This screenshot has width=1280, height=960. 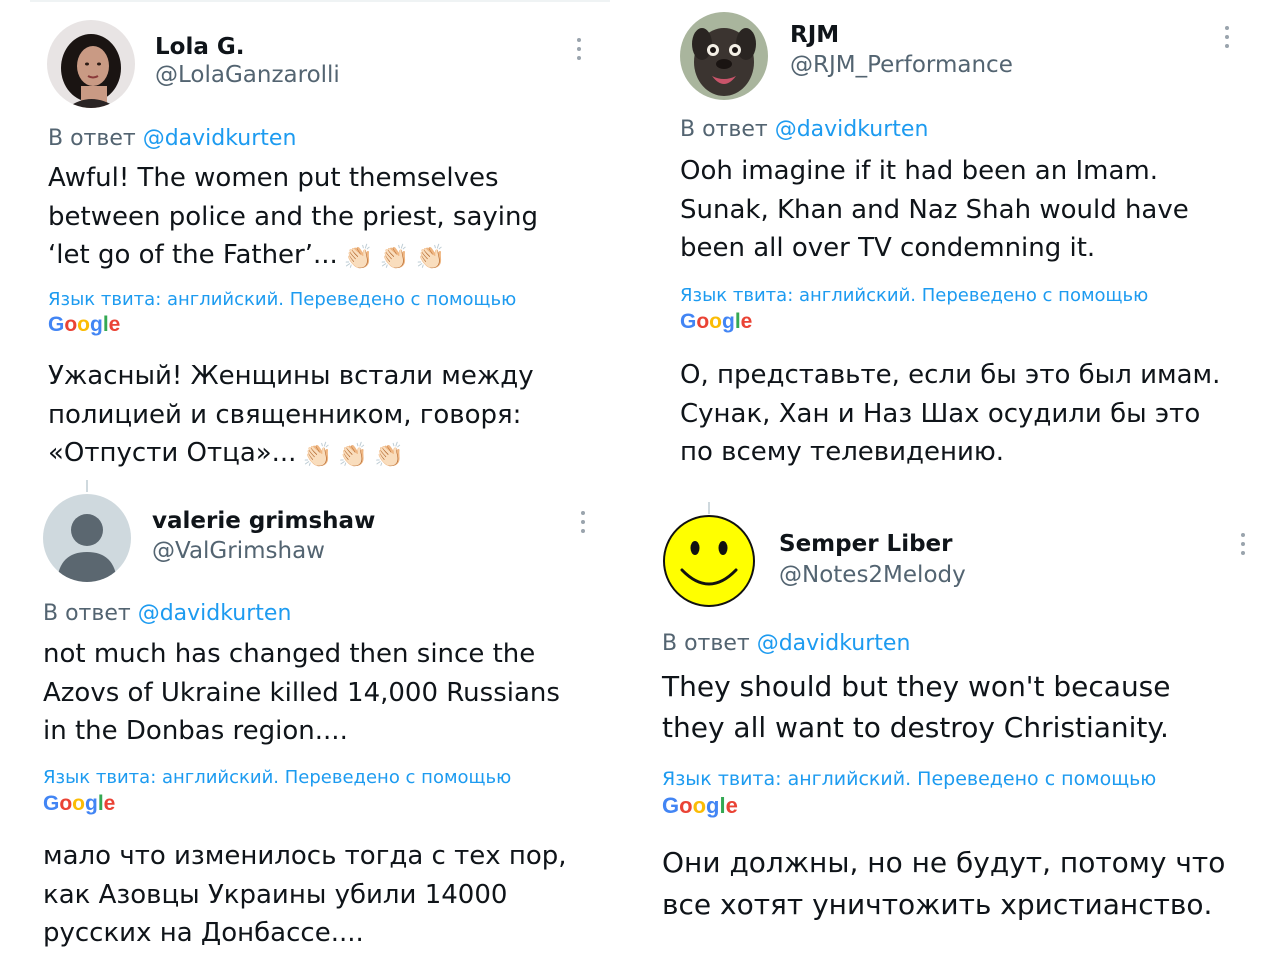 I want to click on translated-text-line: «Отпусти Отца»... 👏🏻 👏🏻 👏🏻, so click(x=291, y=454).